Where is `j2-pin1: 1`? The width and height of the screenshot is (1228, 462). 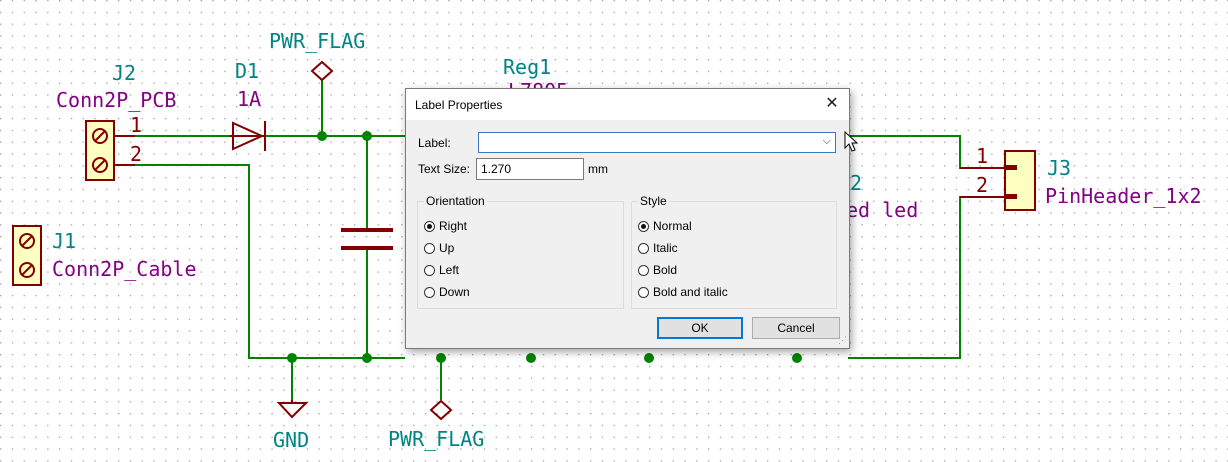 j2-pin1: 1 is located at coordinates (136, 125).